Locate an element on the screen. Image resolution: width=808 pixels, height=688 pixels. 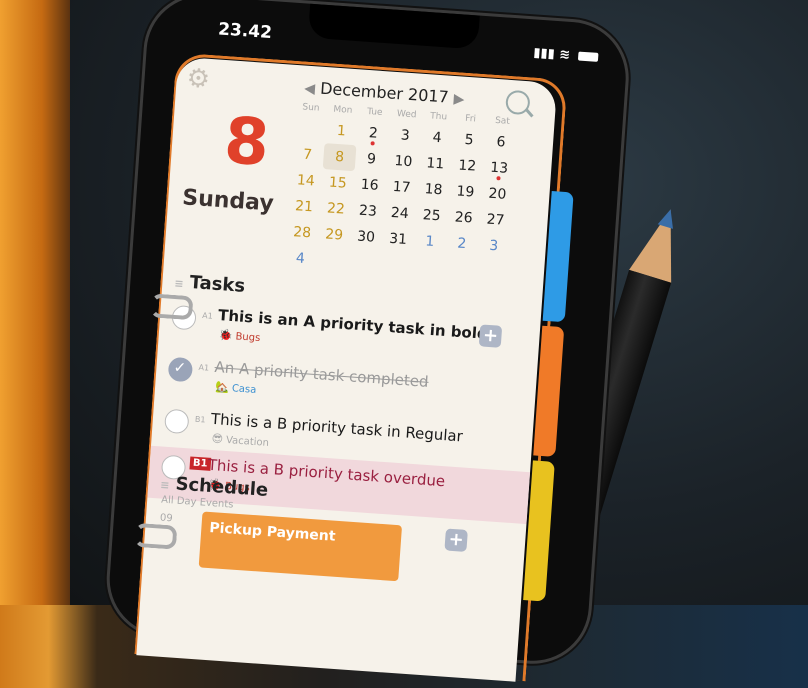
event-title: Pickup Payment is located at coordinates (272, 532).